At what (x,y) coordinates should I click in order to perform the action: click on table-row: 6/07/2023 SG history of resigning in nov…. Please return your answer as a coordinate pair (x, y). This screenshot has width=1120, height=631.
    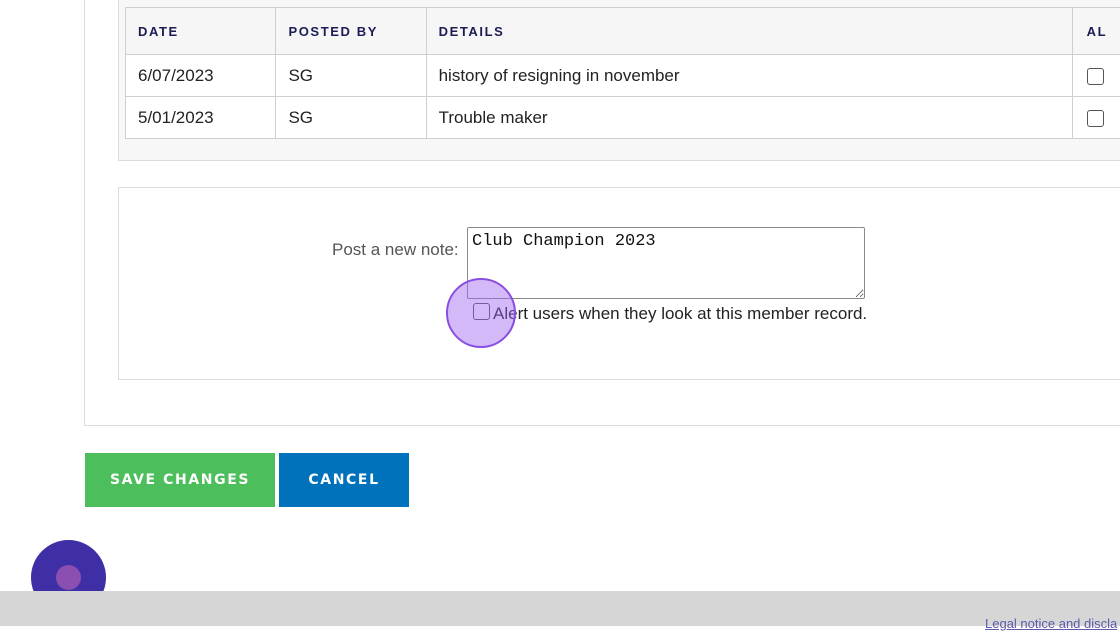
    Looking at the image, I should click on (623, 76).